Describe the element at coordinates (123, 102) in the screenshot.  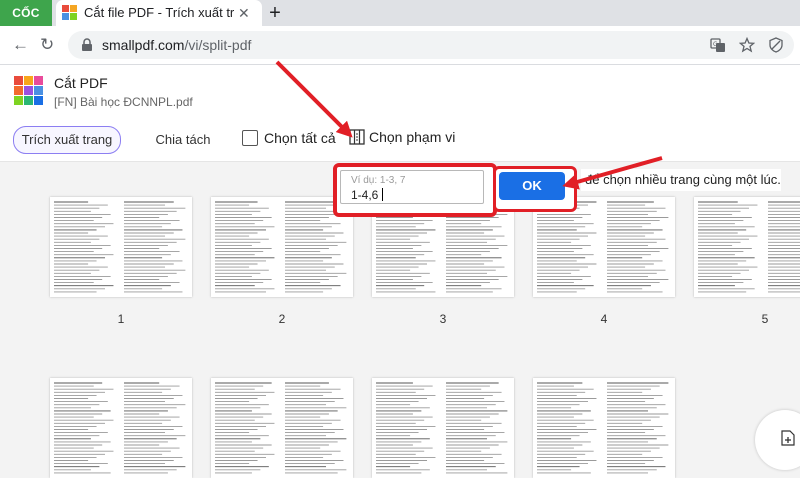
I see `file-name: [FN] Bài học ĐCNNPL.pdf` at that location.